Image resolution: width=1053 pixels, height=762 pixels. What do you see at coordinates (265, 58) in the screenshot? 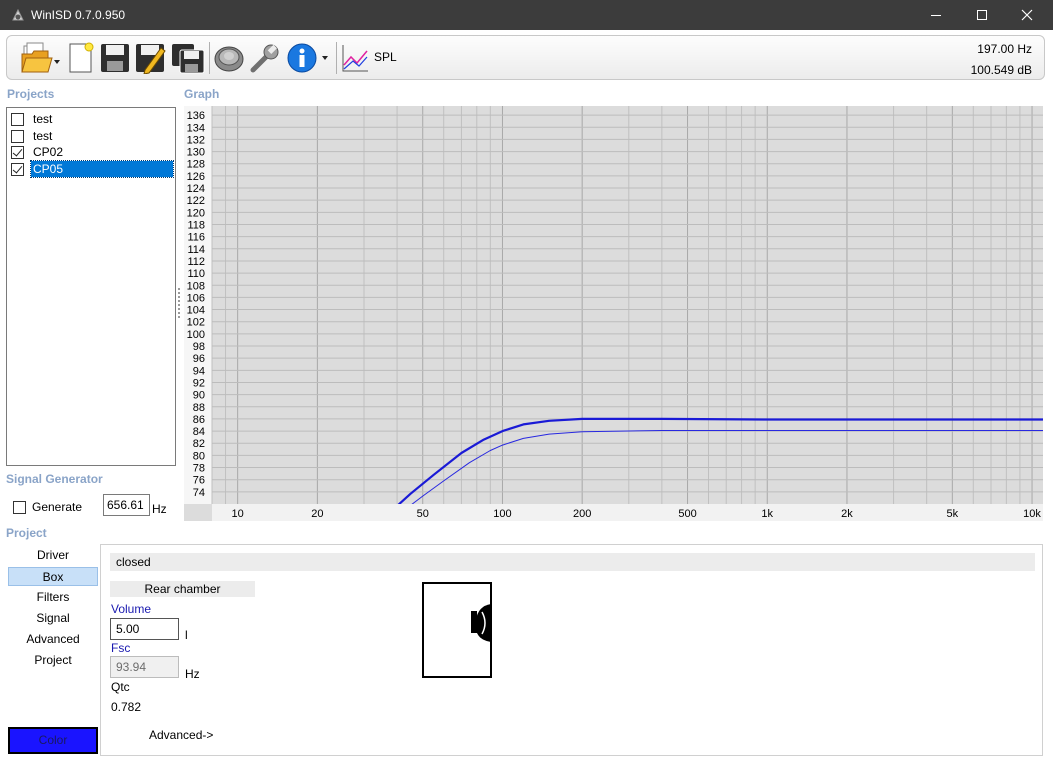
I see `settings-button` at bounding box center [265, 58].